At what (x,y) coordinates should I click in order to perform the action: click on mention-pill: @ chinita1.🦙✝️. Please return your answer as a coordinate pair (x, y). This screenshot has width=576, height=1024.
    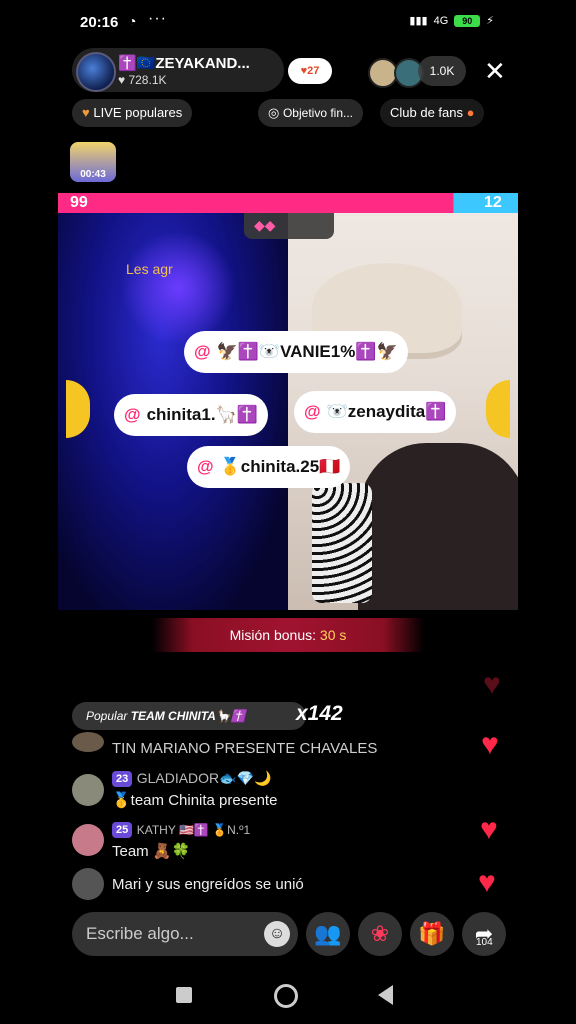
    Looking at the image, I should click on (191, 415).